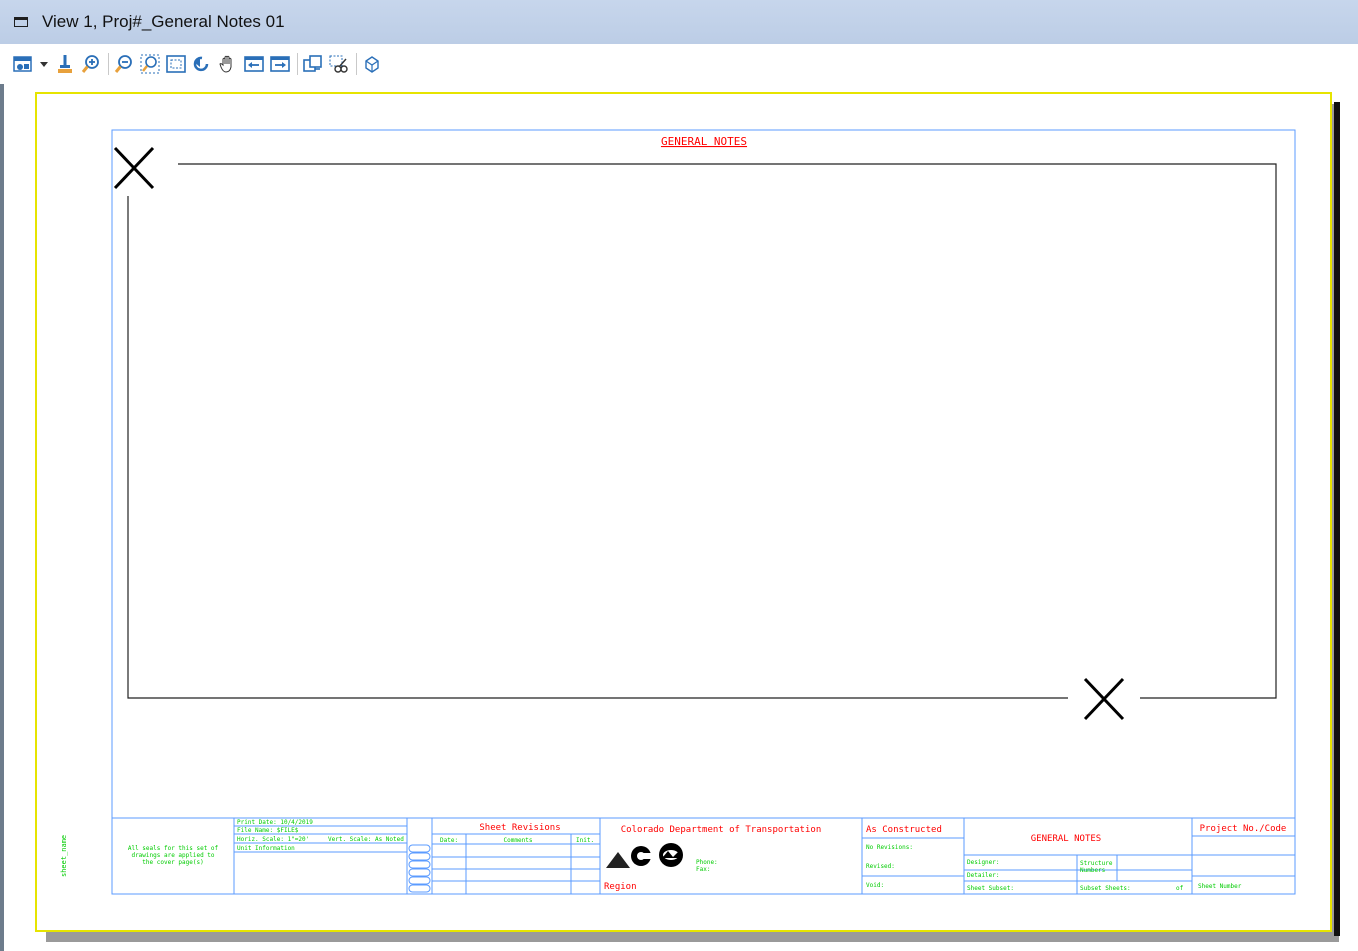 The image size is (1358, 951). What do you see at coordinates (983, 862) in the screenshot?
I see `designer: Designer:` at bounding box center [983, 862].